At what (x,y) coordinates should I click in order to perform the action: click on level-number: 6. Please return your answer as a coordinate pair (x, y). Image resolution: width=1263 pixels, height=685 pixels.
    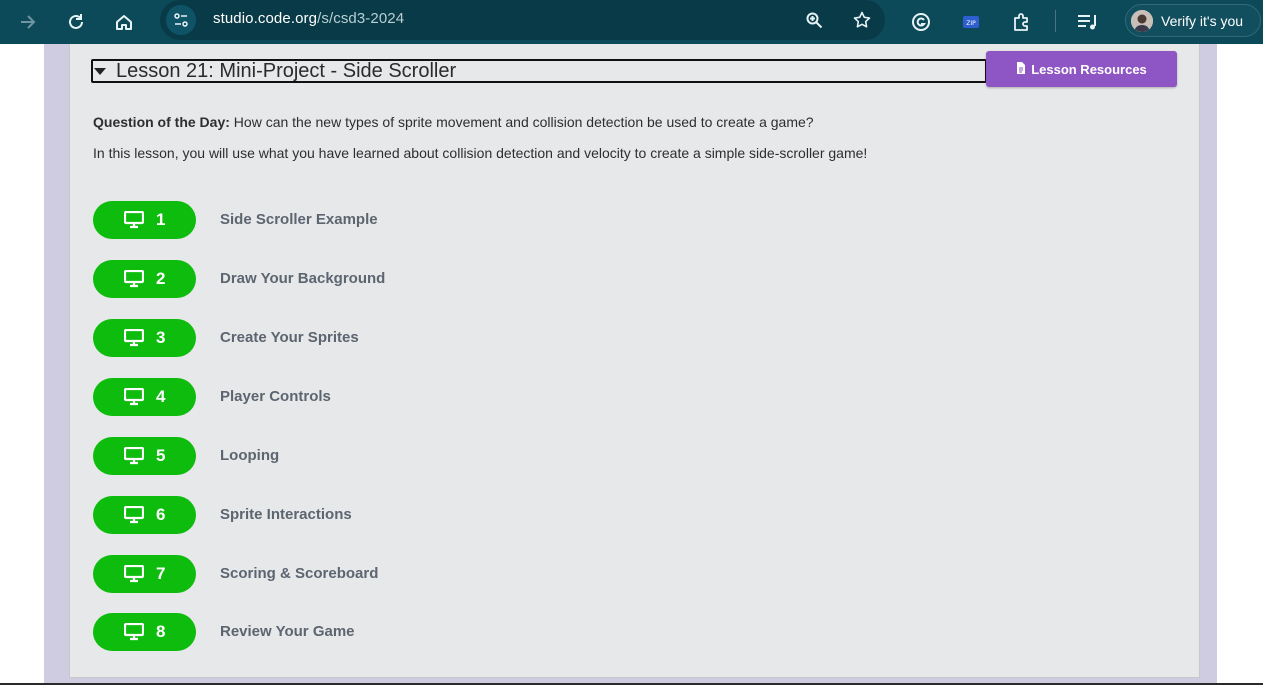
    Looking at the image, I should click on (161, 514).